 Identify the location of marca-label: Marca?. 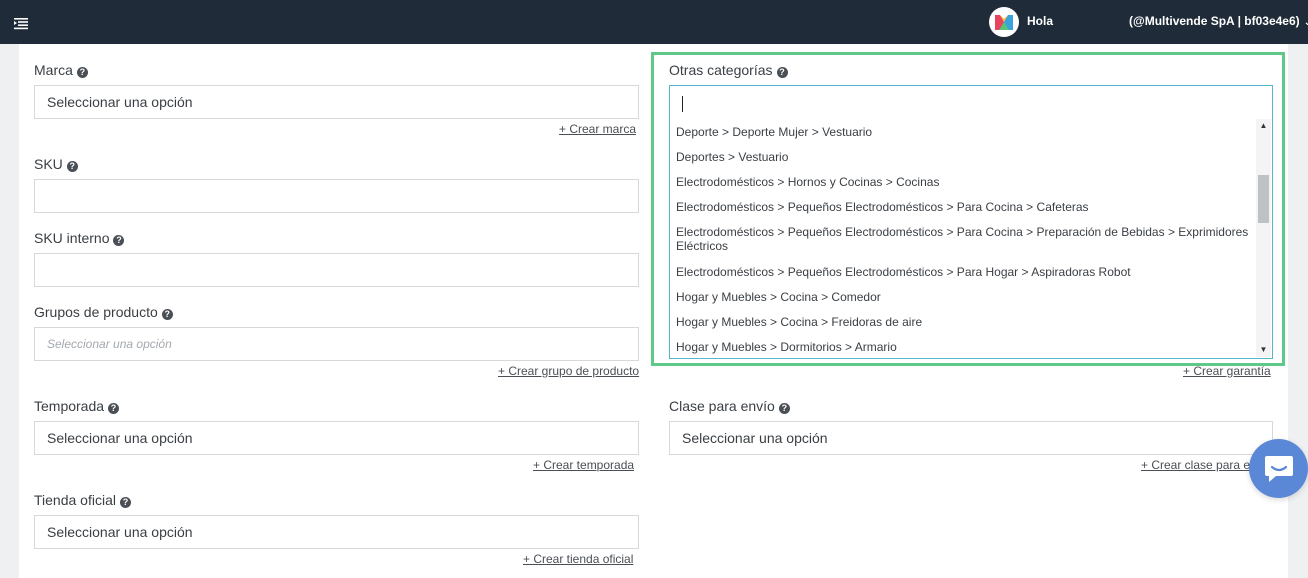
(61, 70).